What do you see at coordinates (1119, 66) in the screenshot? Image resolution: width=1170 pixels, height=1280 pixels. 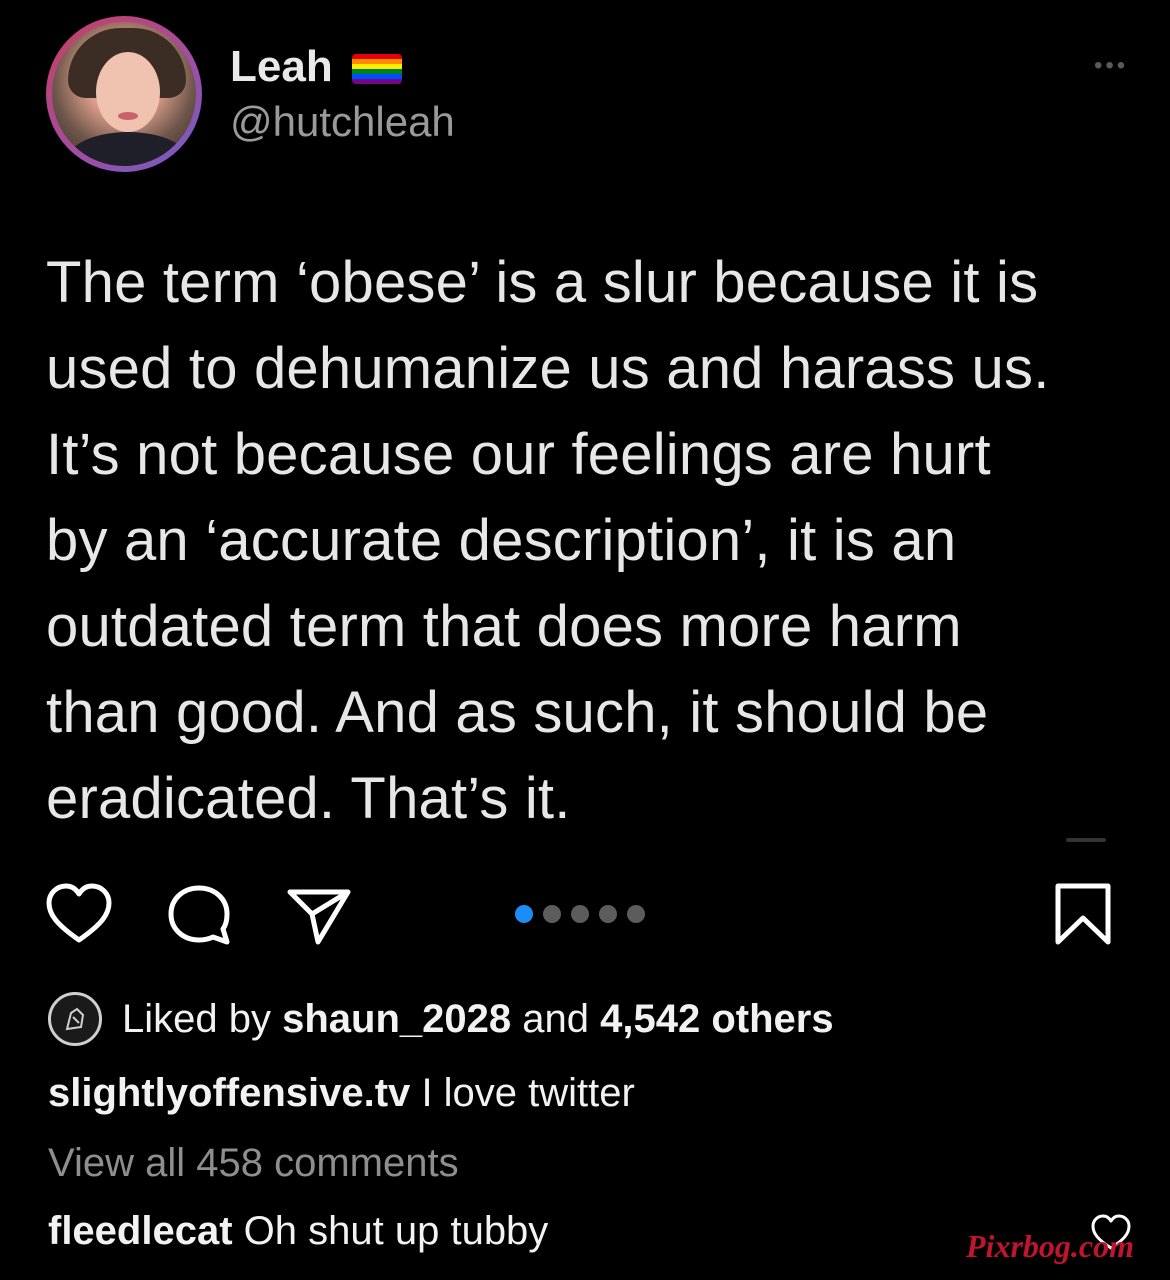 I see `ellipsis-icon: •••` at bounding box center [1119, 66].